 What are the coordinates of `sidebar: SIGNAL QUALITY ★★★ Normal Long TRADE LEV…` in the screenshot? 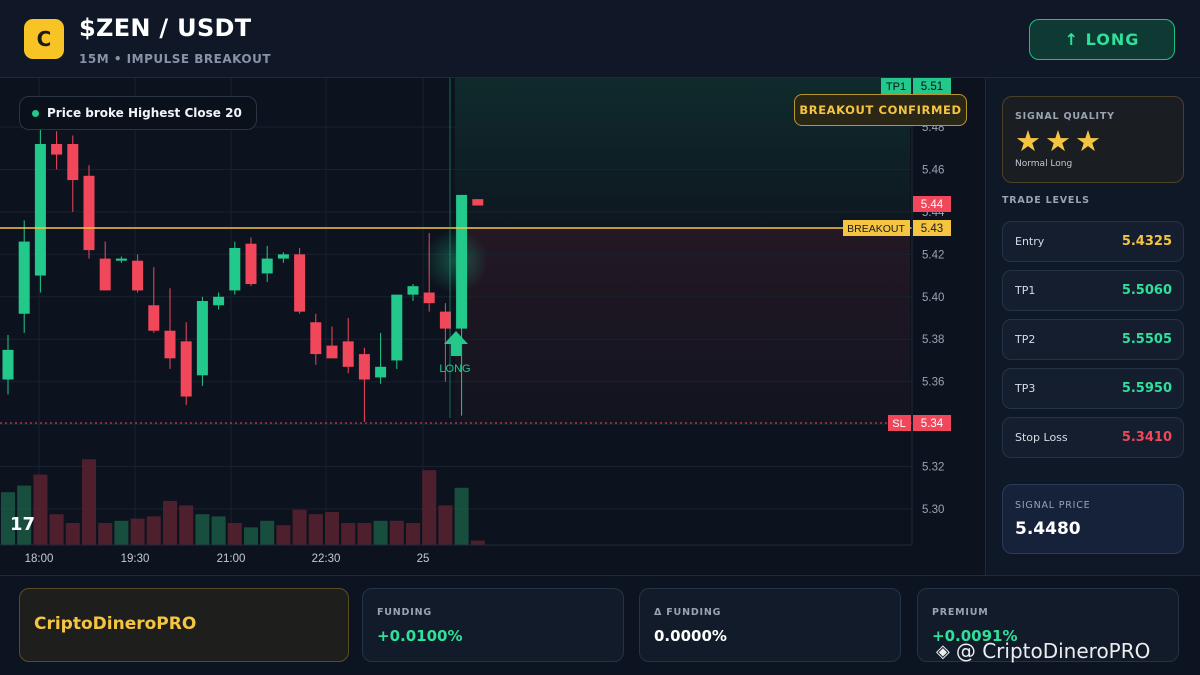 It's located at (1093, 326).